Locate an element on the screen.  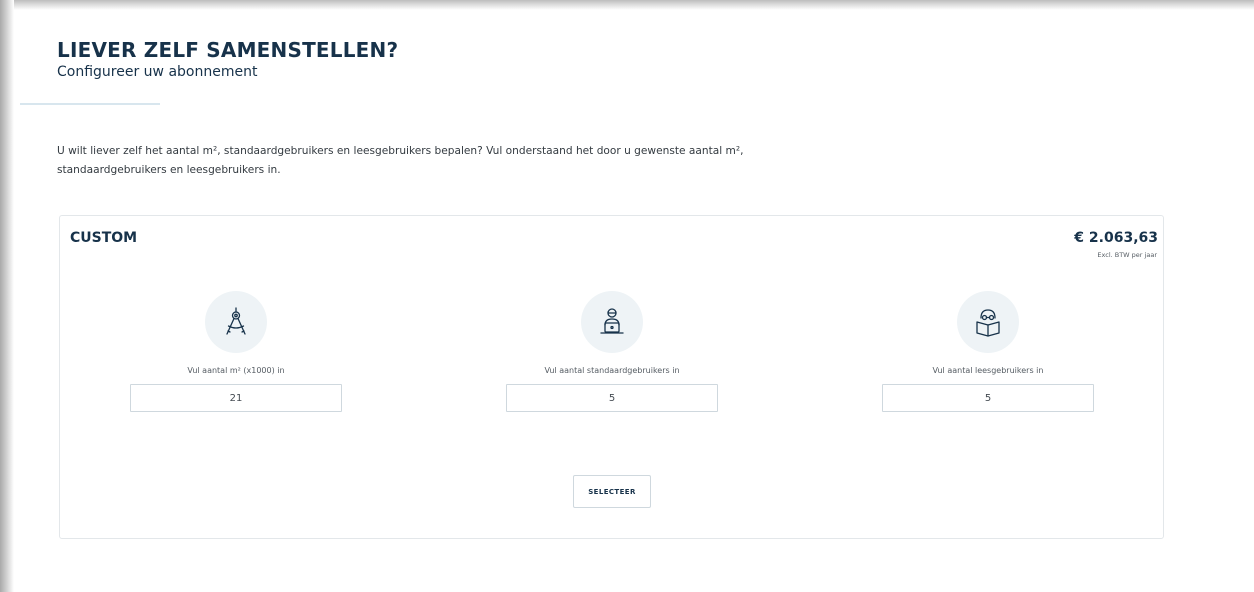
title-divider is located at coordinates (90, 104).